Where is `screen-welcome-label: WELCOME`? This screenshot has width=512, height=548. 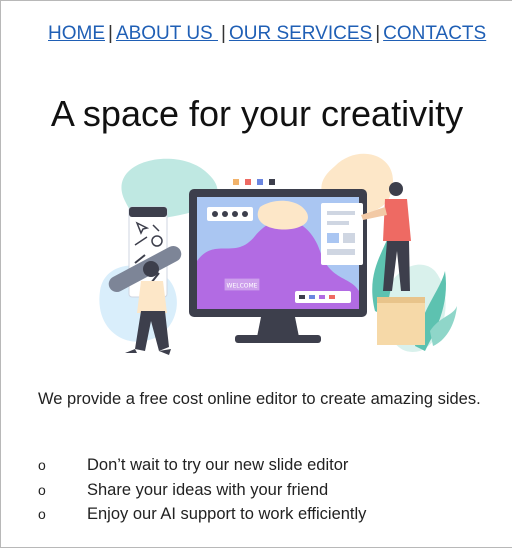 screen-welcome-label: WELCOME is located at coordinates (242, 286).